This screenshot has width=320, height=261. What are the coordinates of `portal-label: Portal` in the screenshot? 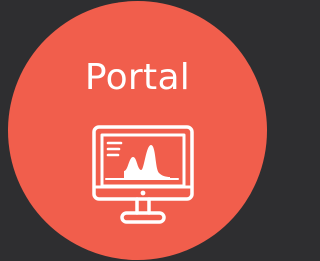 It's located at (137, 77).